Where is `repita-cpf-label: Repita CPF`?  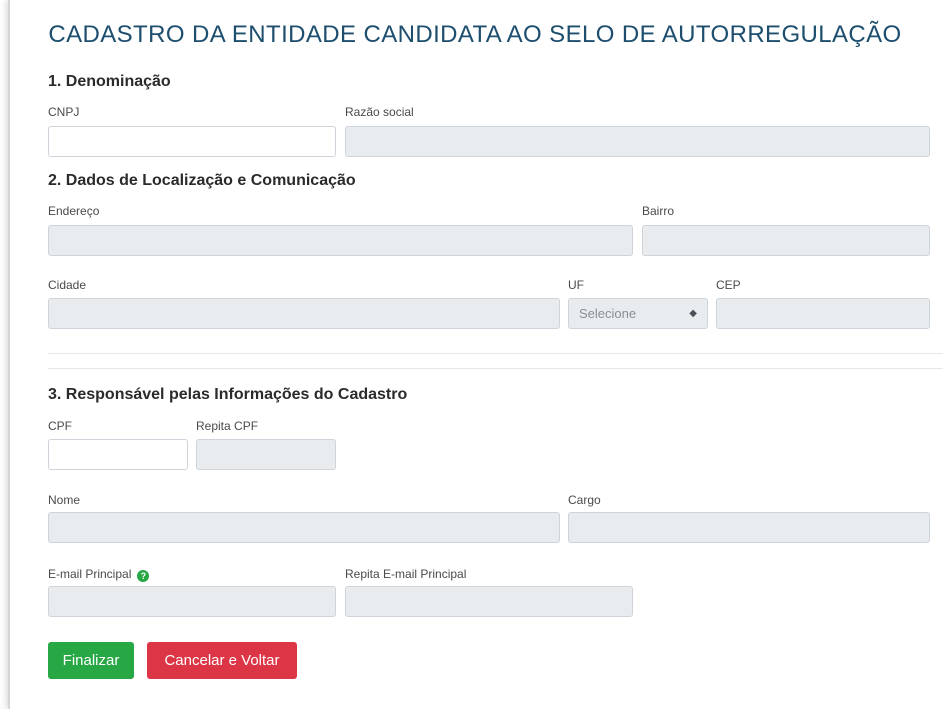 repita-cpf-label: Repita CPF is located at coordinates (227, 426).